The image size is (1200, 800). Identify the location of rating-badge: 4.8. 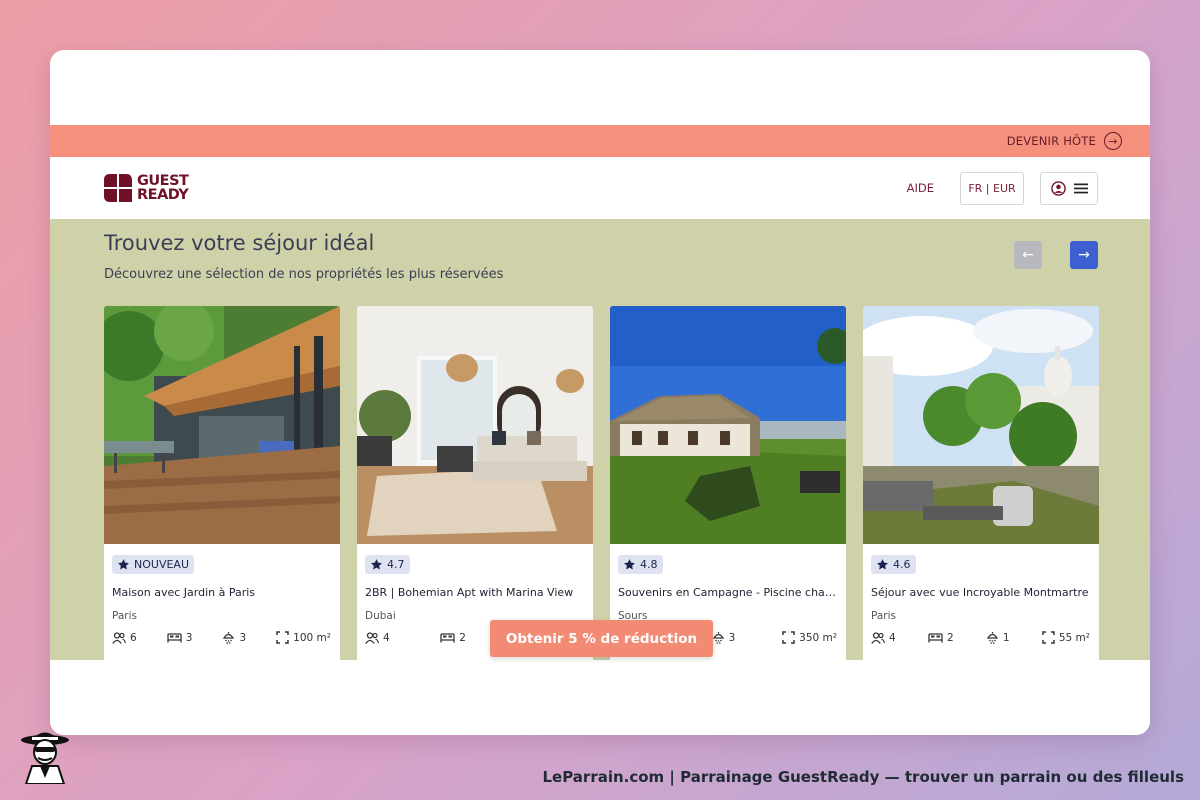
(640, 564).